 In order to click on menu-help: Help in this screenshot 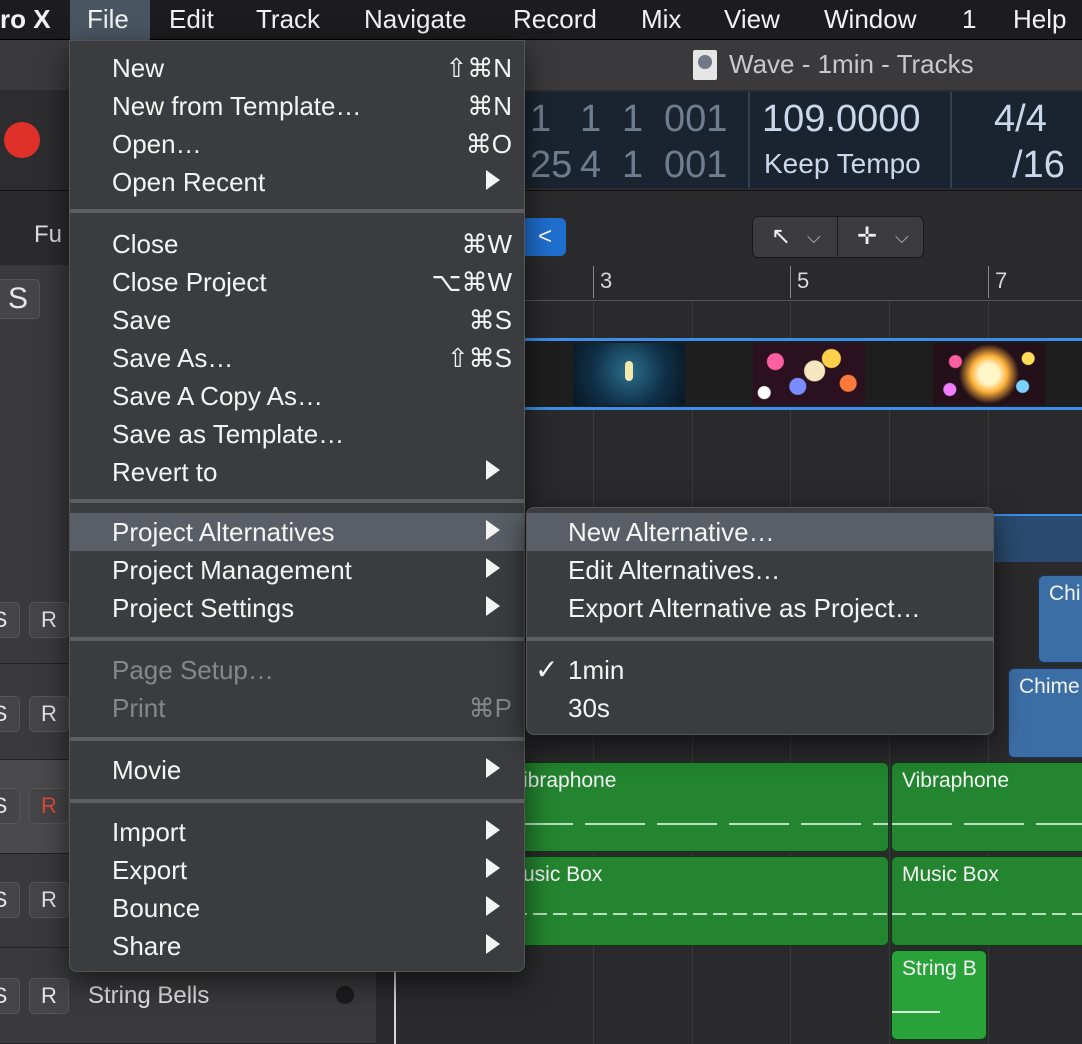, I will do `click(1039, 20)`.